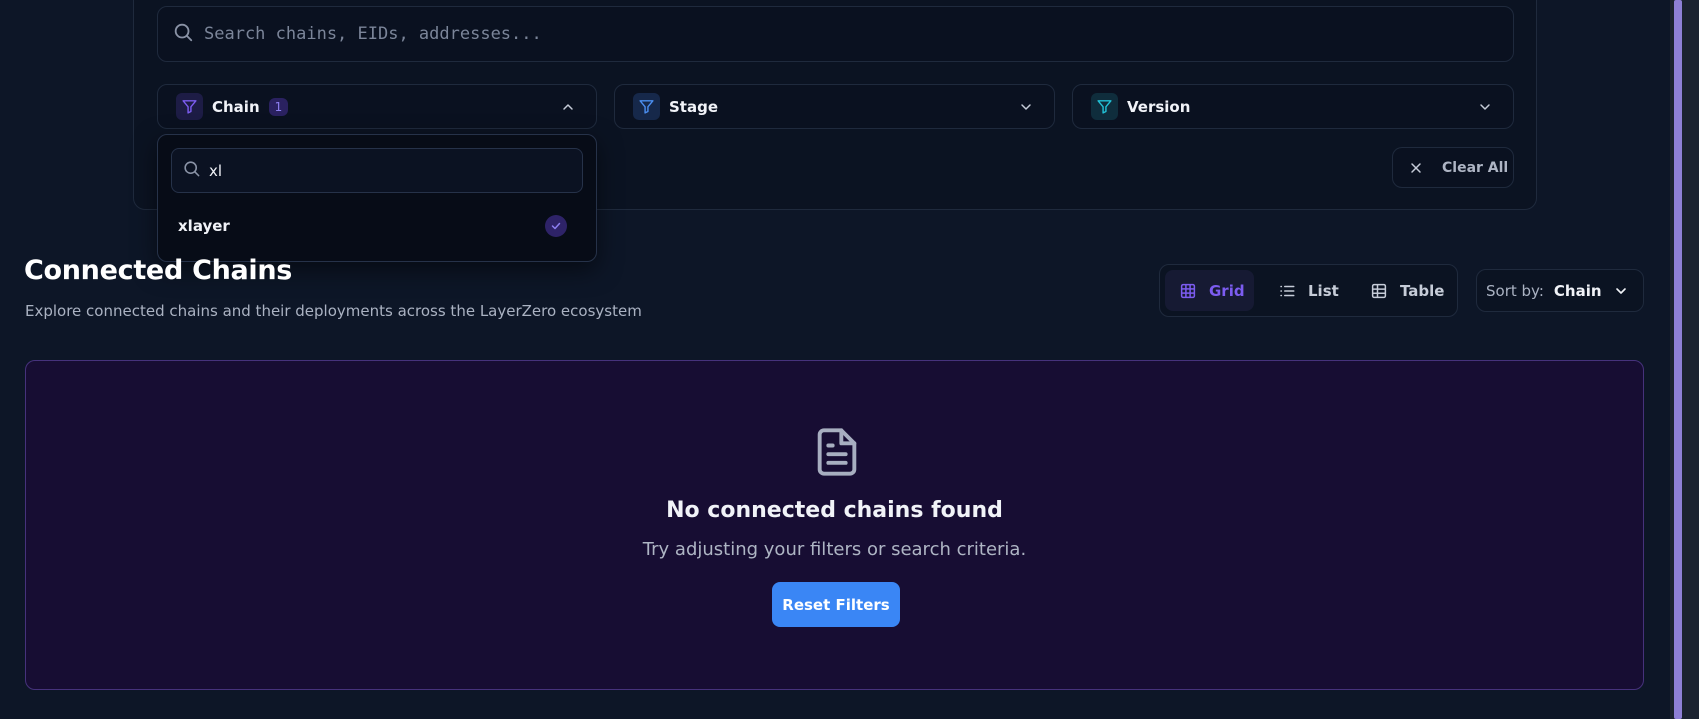 This screenshot has height=719, width=1699. Describe the element at coordinates (844, 34) in the screenshot. I see `search-input` at that location.